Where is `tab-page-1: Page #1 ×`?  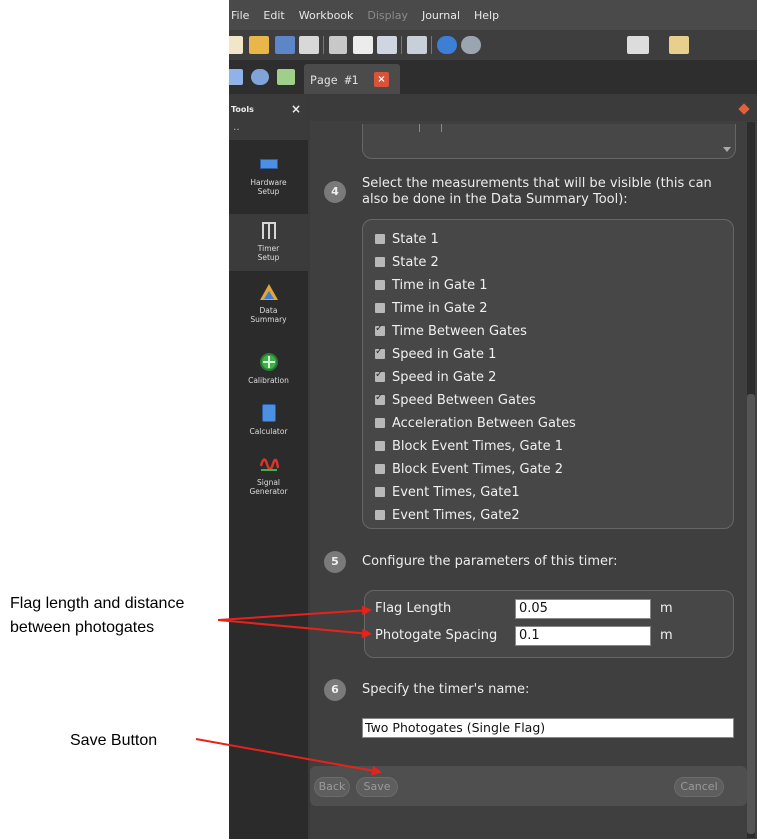
tab-page-1: Page #1 × is located at coordinates (352, 79).